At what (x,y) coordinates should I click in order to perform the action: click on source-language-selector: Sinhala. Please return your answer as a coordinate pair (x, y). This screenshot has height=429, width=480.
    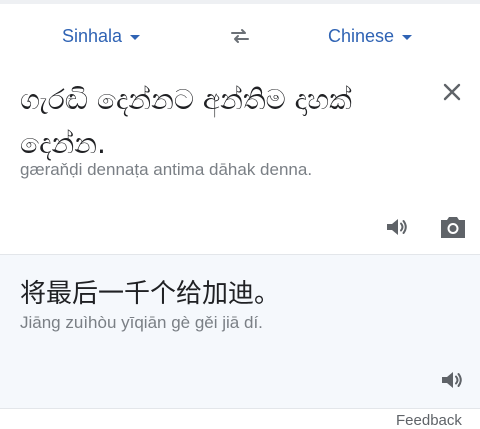
    Looking at the image, I should click on (101, 36).